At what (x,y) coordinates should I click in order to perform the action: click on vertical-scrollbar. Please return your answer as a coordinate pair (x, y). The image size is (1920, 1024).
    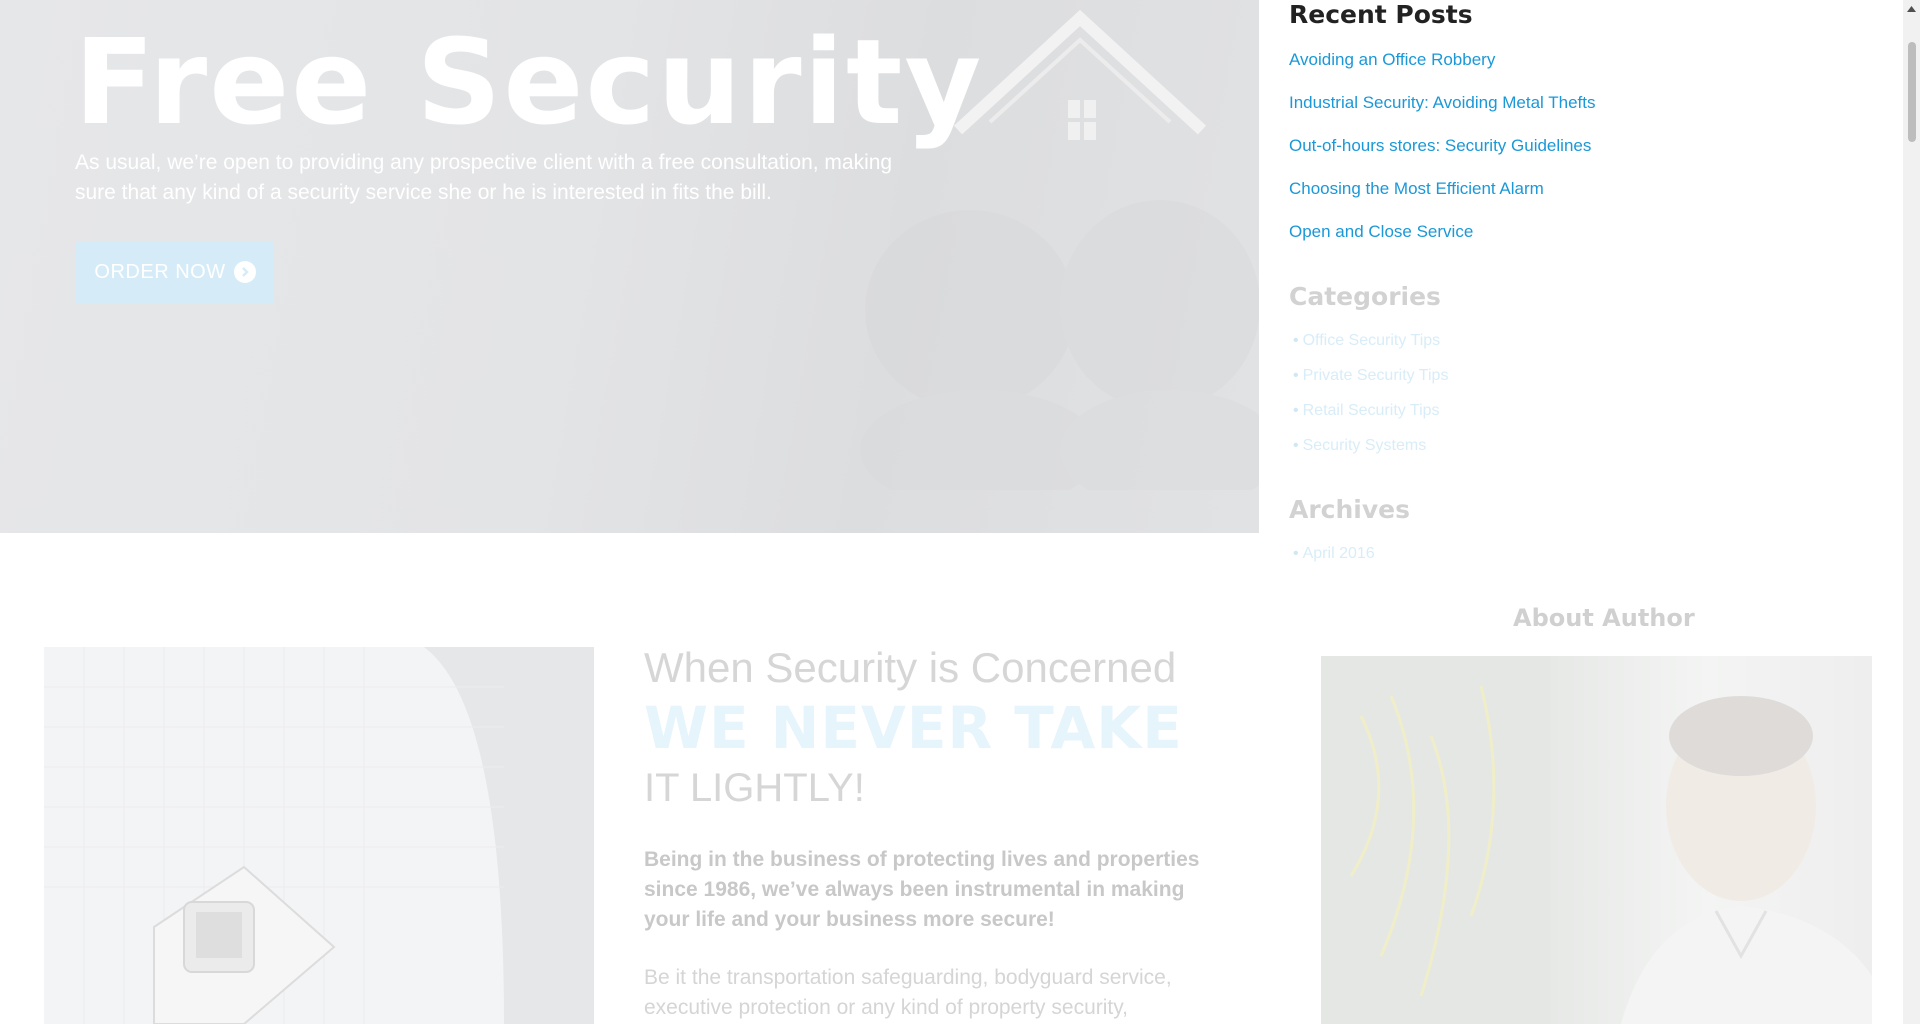
    Looking at the image, I should click on (1911, 512).